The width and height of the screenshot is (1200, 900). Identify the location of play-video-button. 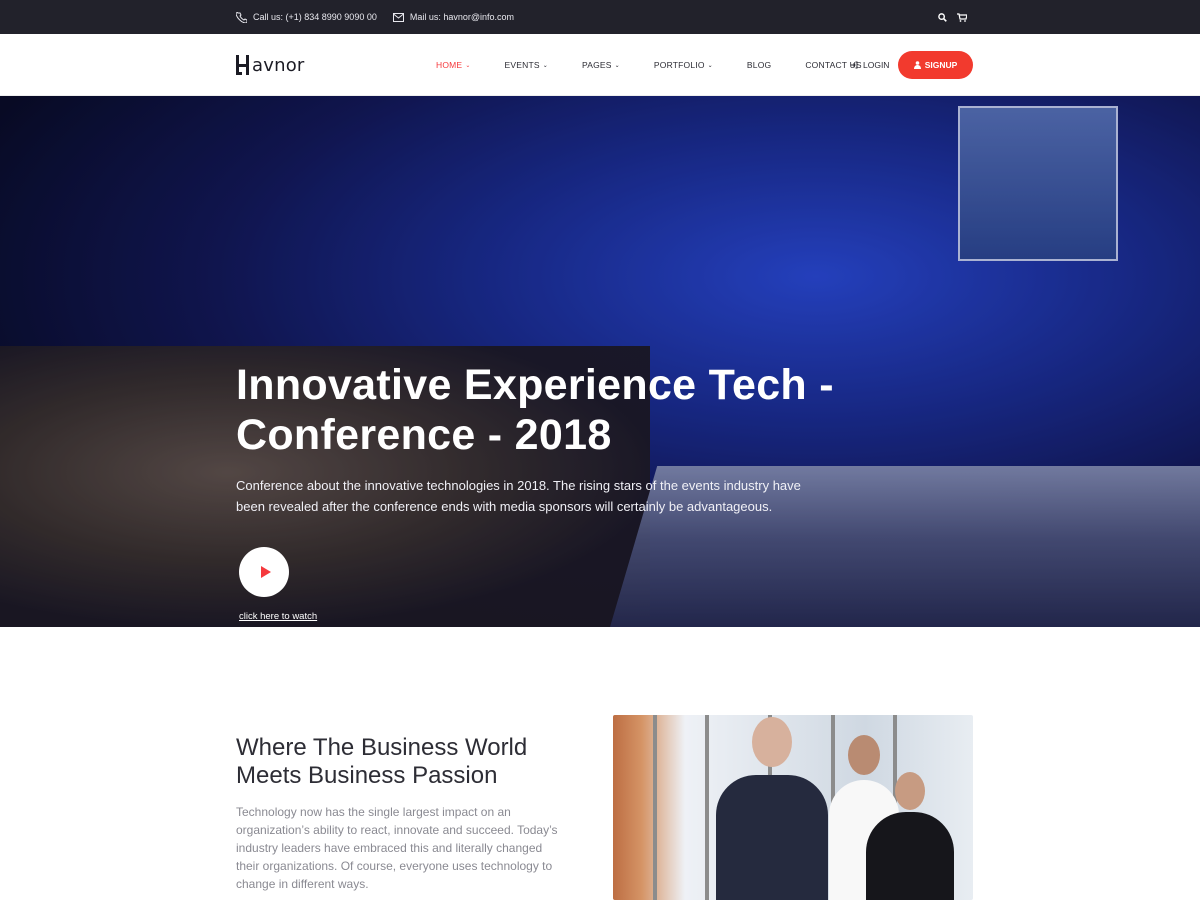
(264, 572).